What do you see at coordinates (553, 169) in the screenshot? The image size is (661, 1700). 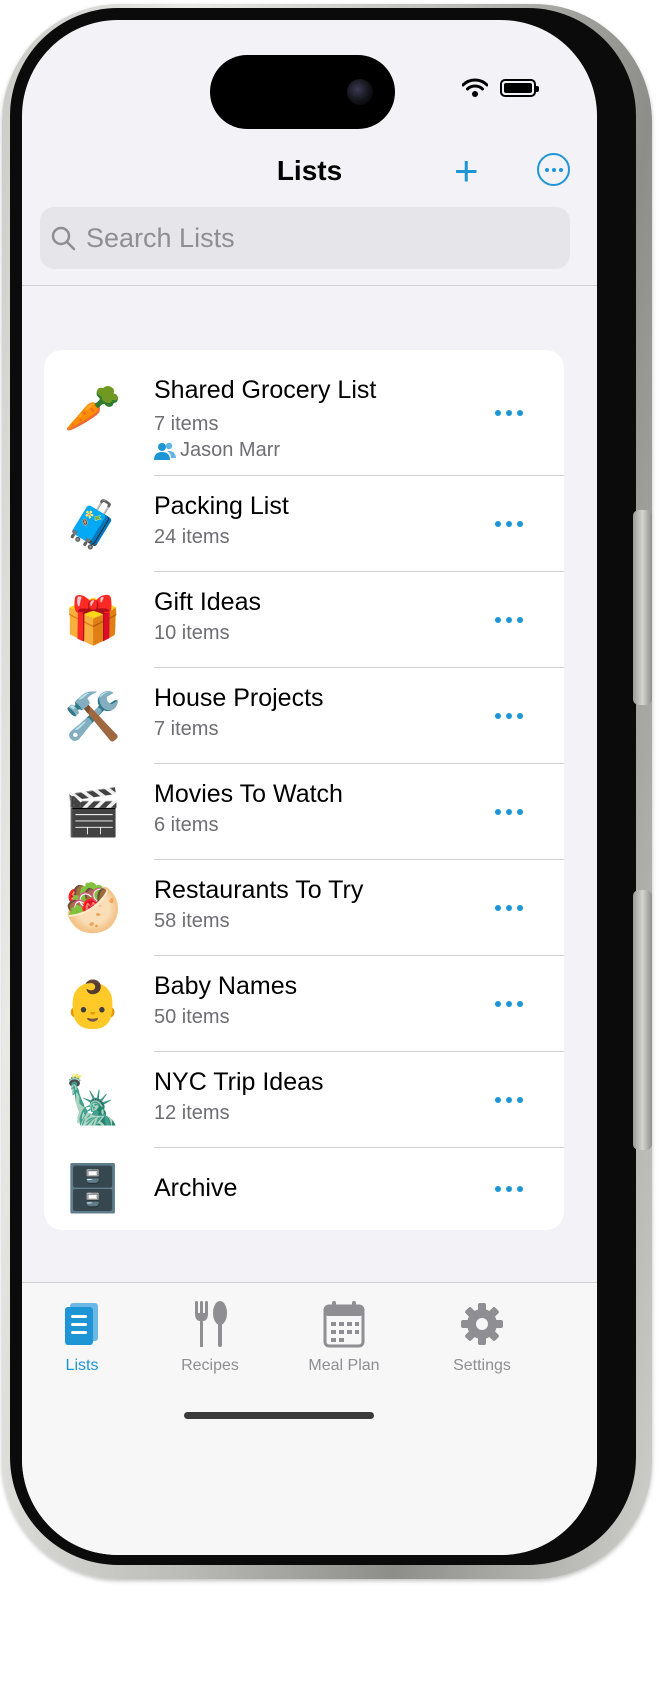 I see `more-options-button` at bounding box center [553, 169].